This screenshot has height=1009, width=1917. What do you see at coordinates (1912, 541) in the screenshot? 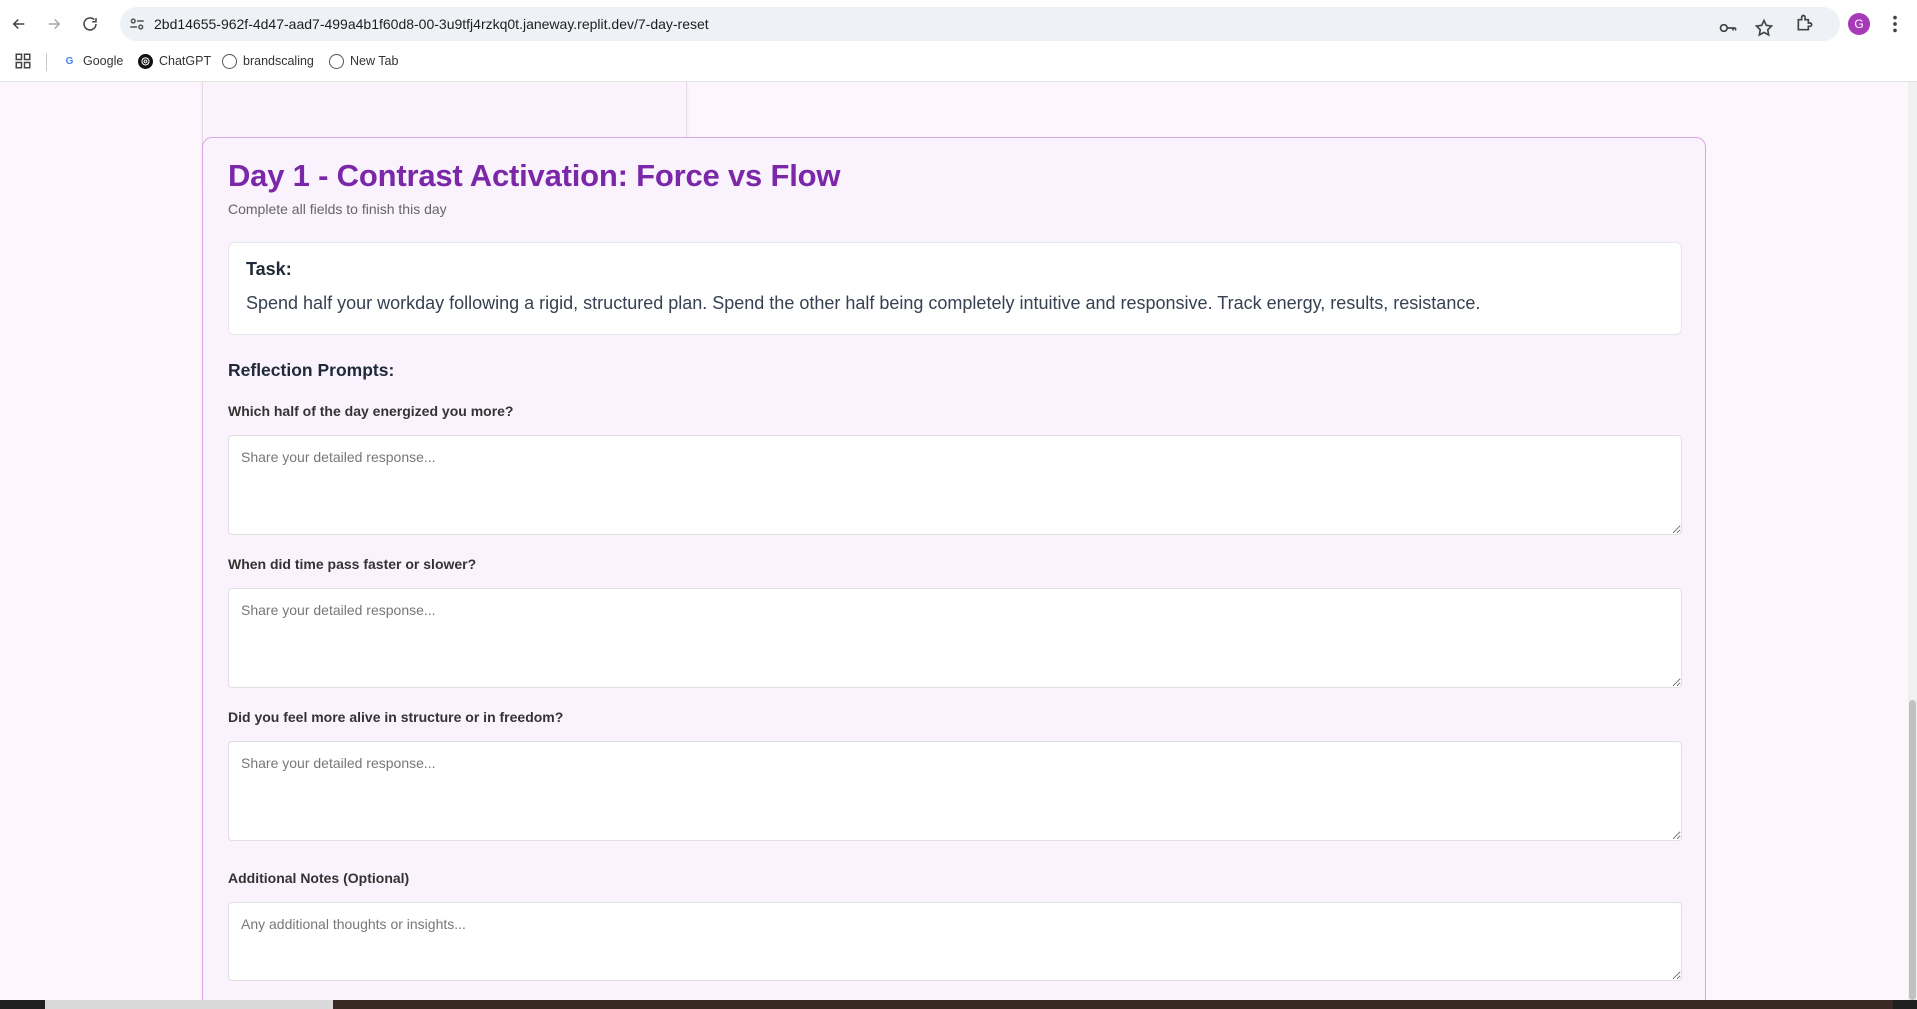
I see `page-scrollbar` at bounding box center [1912, 541].